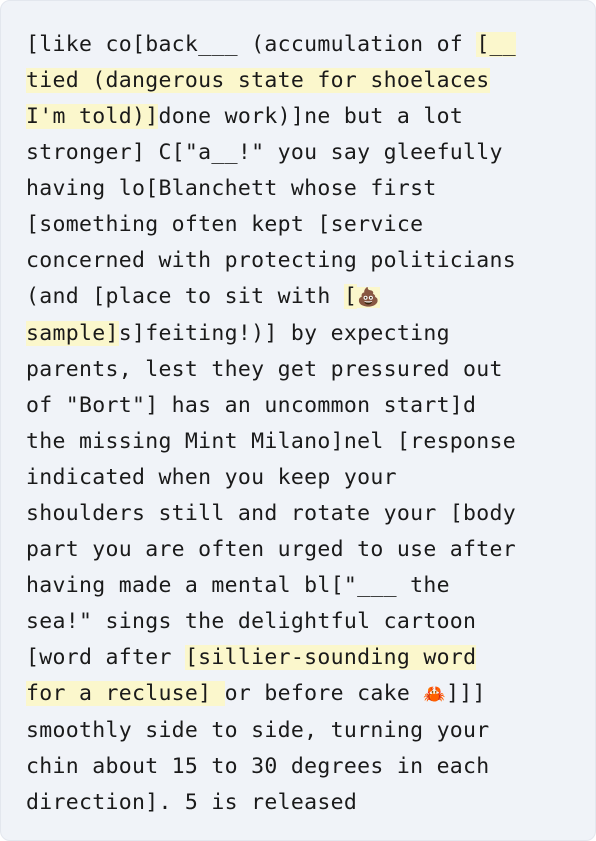  Describe the element at coordinates (264, 369) in the screenshot. I see `text-segment: parents, lest they get pressured out` at that location.